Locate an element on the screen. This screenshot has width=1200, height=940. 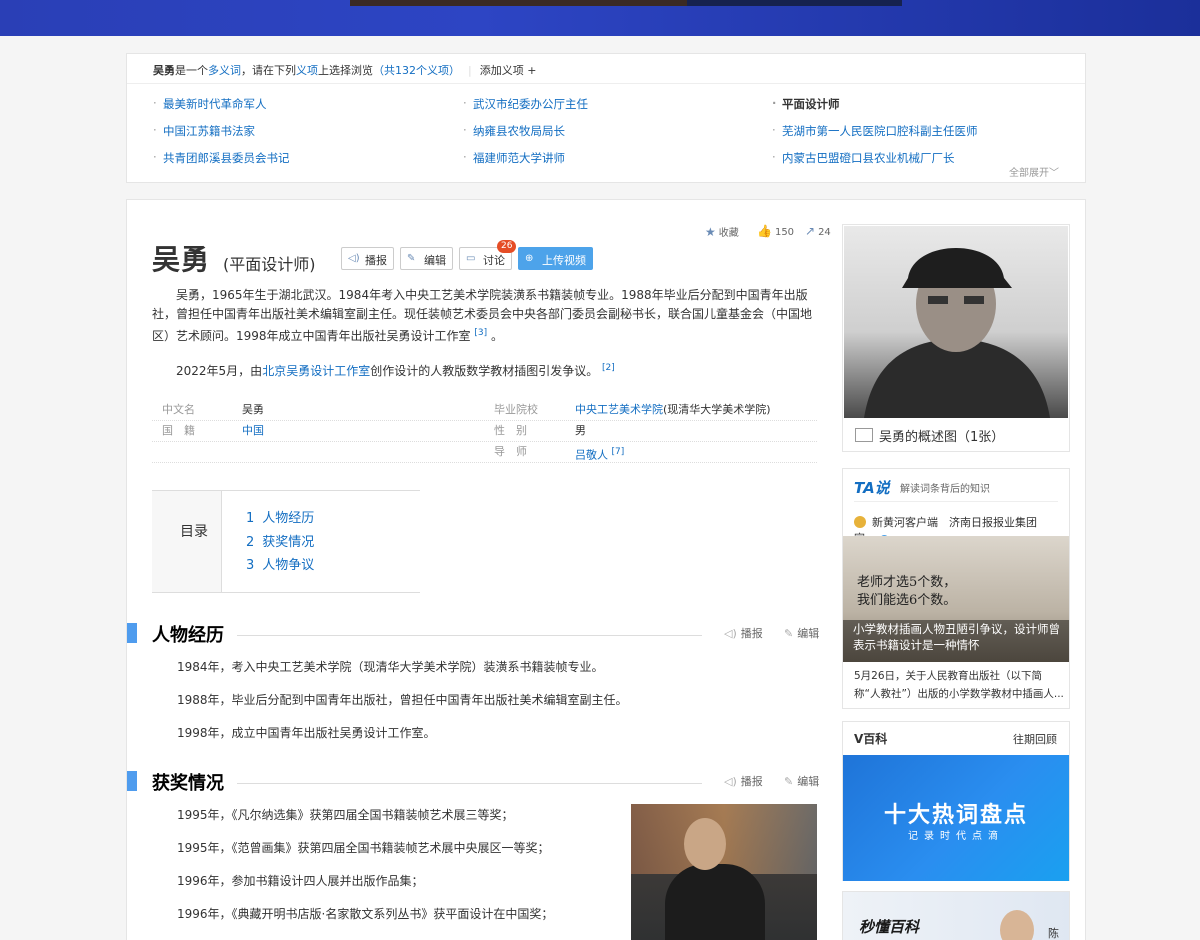
miaodong-logo: 秒懂百科 is located at coordinates (889, 927).